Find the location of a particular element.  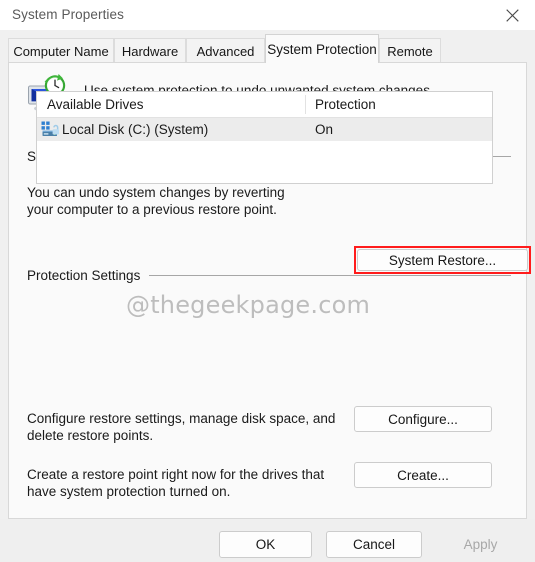

window-title: System Properties is located at coordinates (68, 14).